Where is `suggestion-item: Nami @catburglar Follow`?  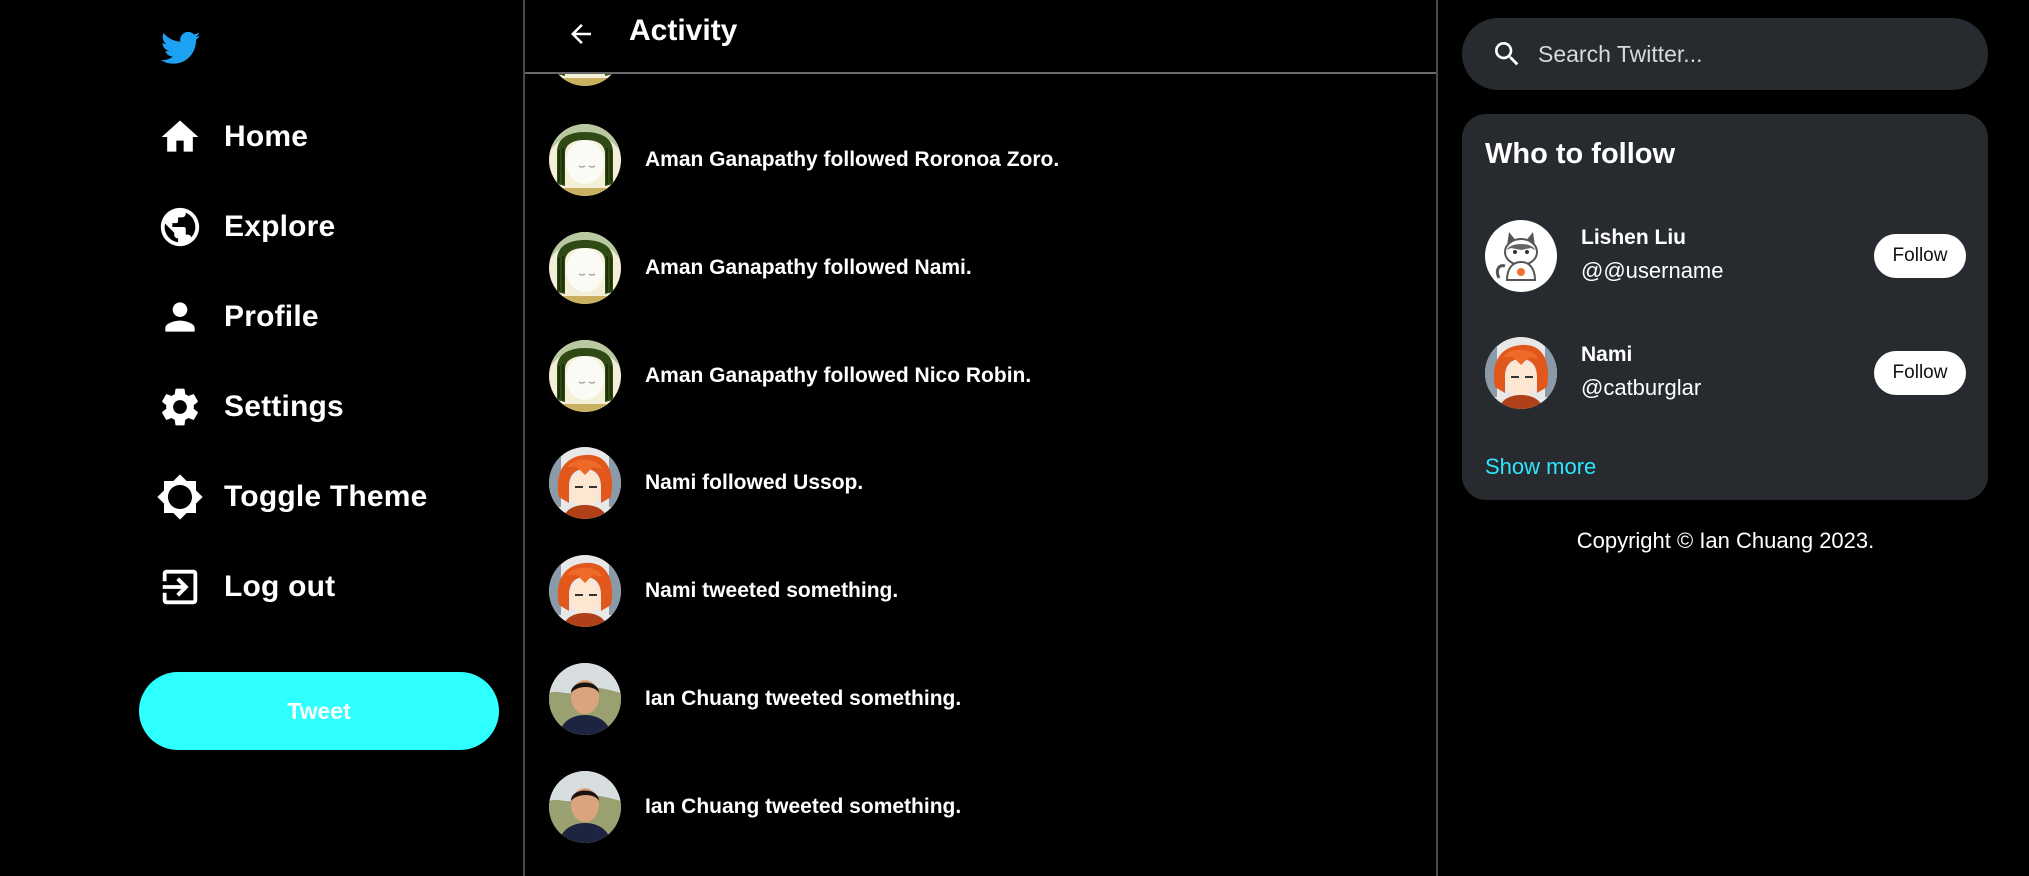 suggestion-item: Nami @catburglar Follow is located at coordinates (1725, 373).